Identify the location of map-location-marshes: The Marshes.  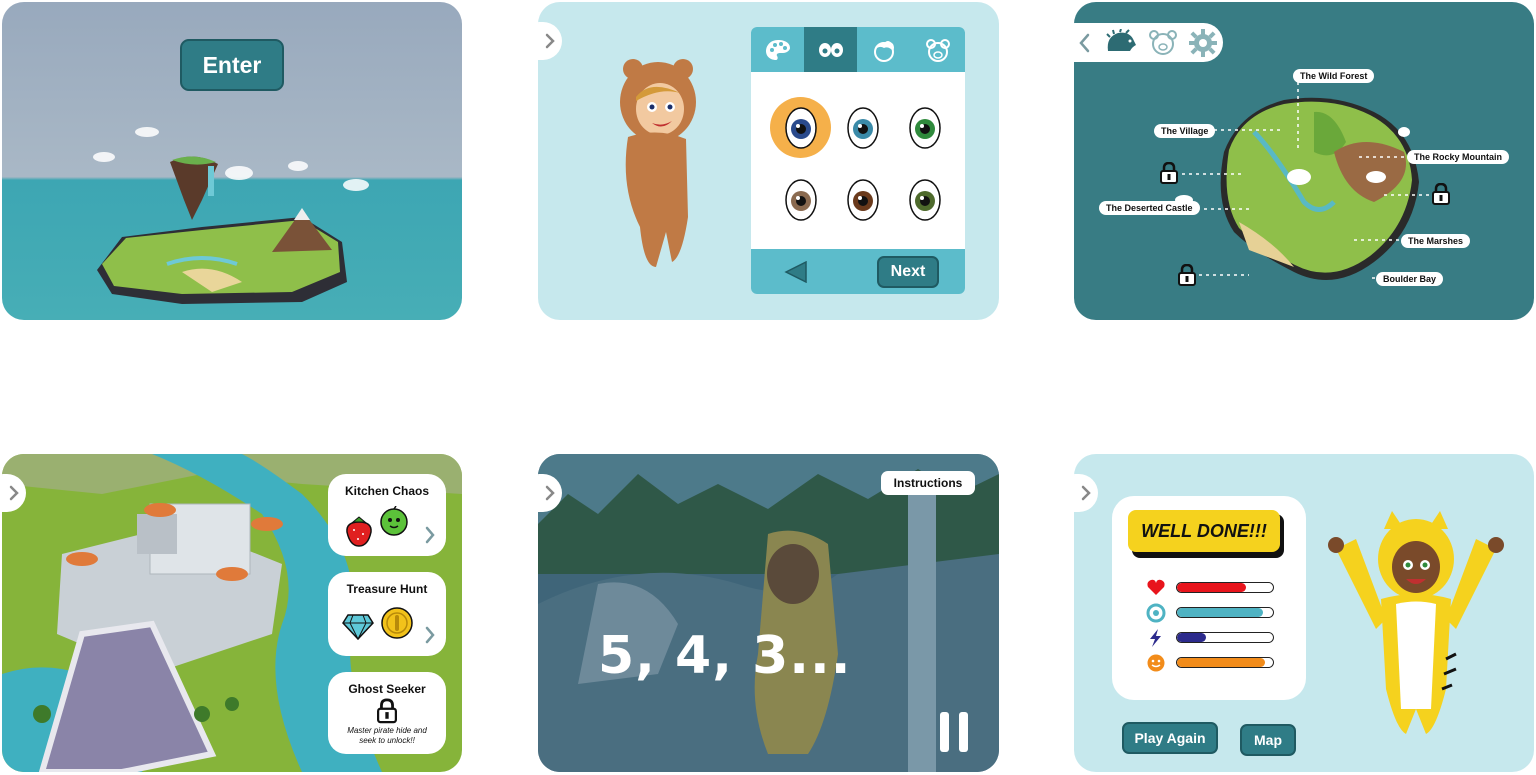
(1436, 241).